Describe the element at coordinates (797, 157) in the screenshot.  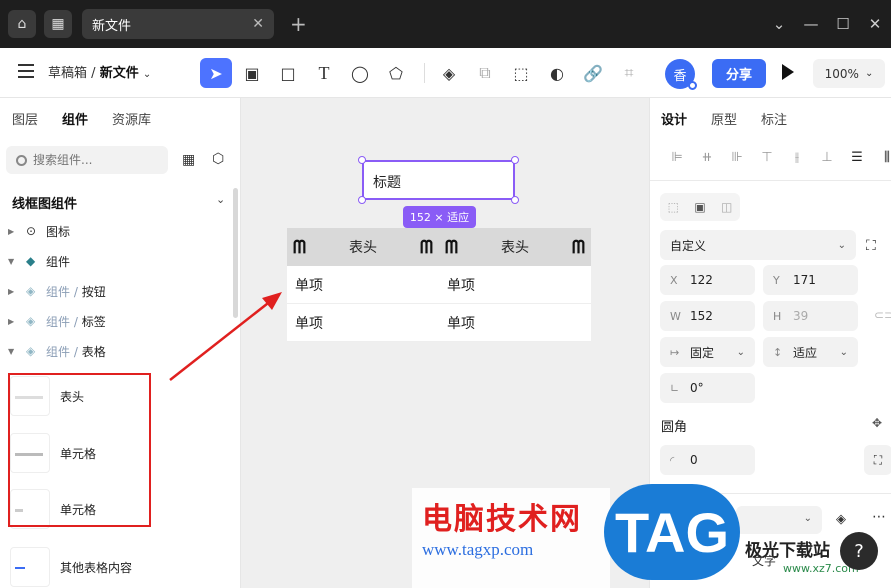
I see `align-center-v-icon: ⫲` at that location.